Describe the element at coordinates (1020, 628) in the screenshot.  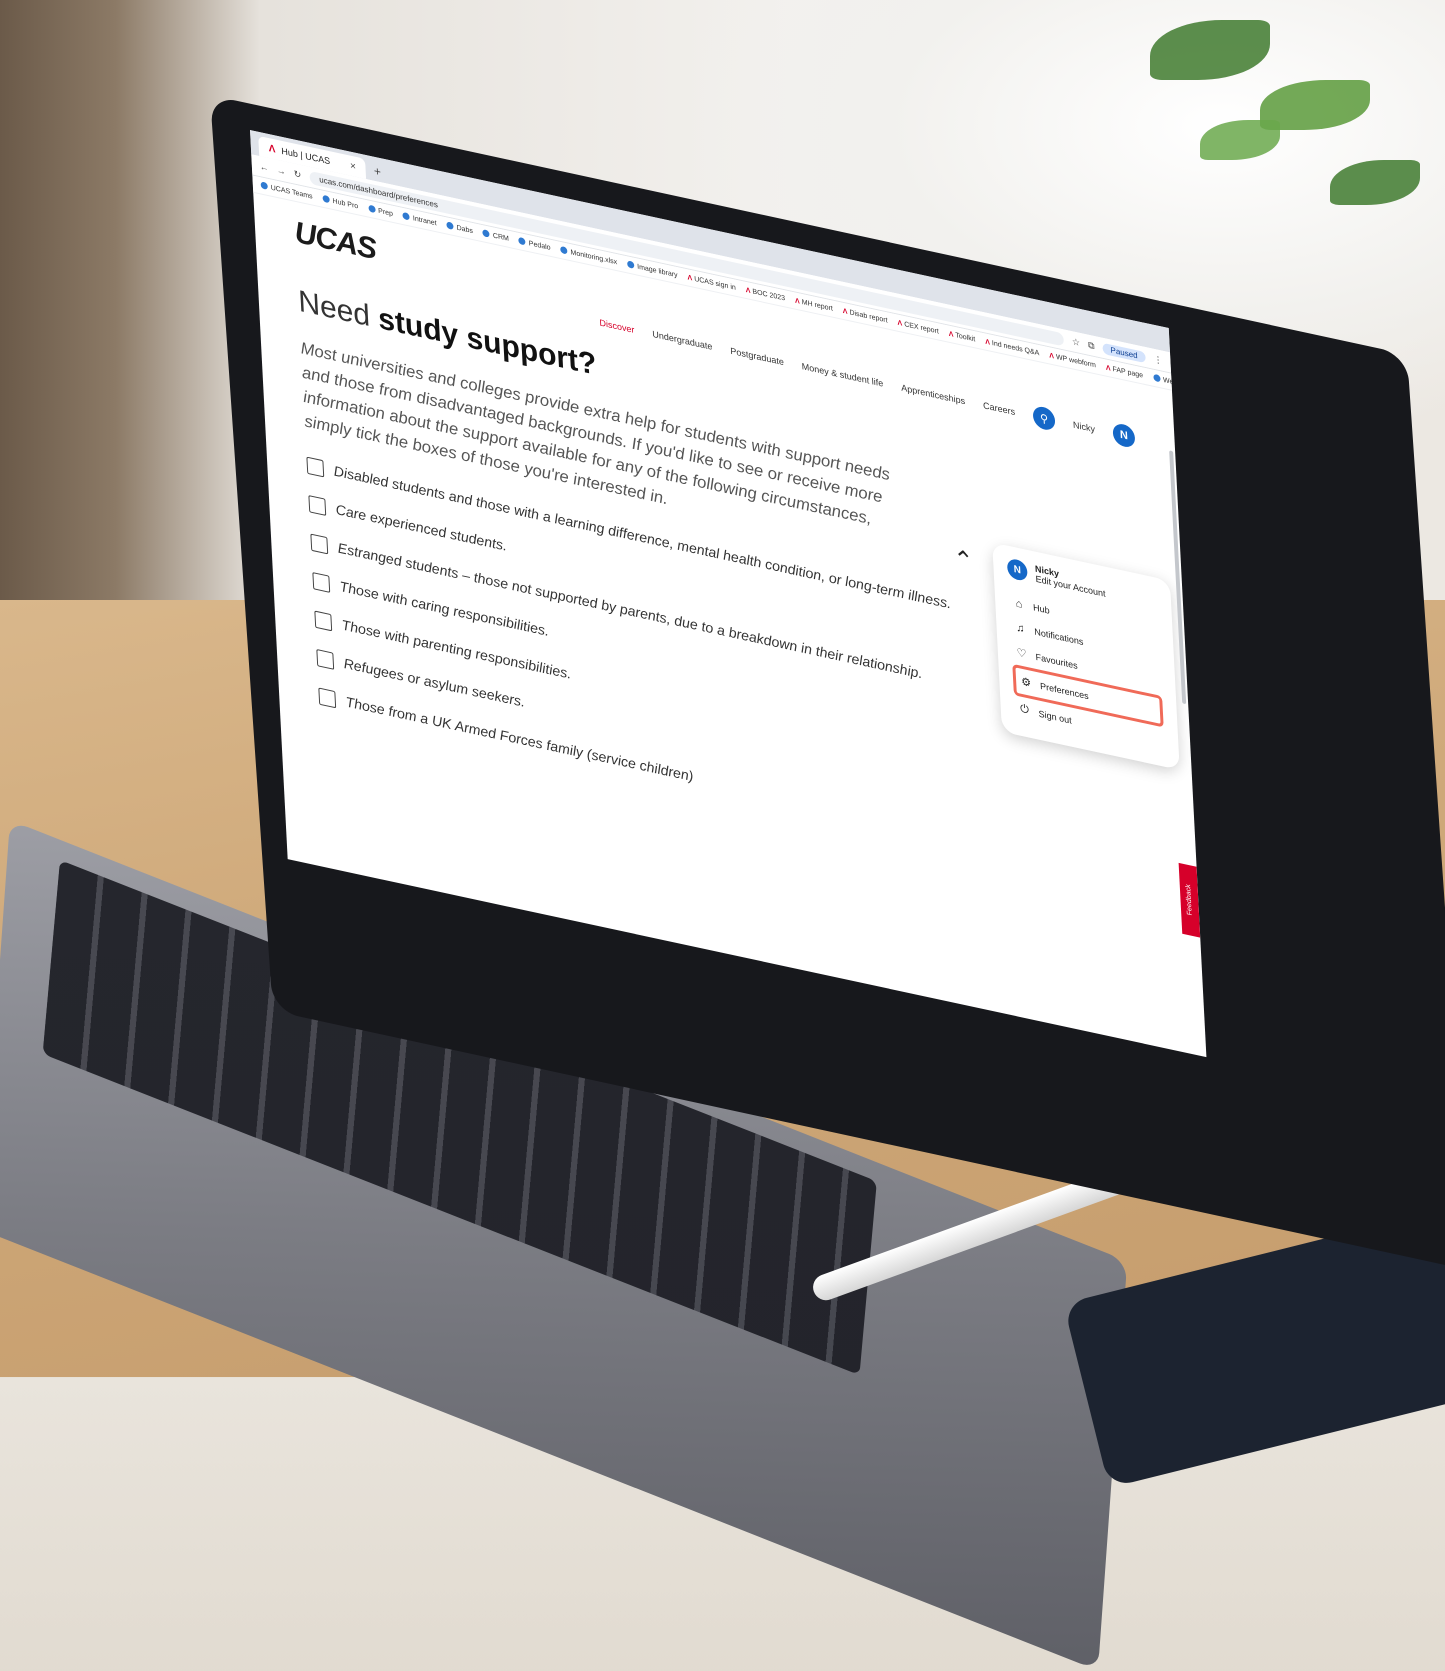
I see `bell-icon: ♫` at that location.